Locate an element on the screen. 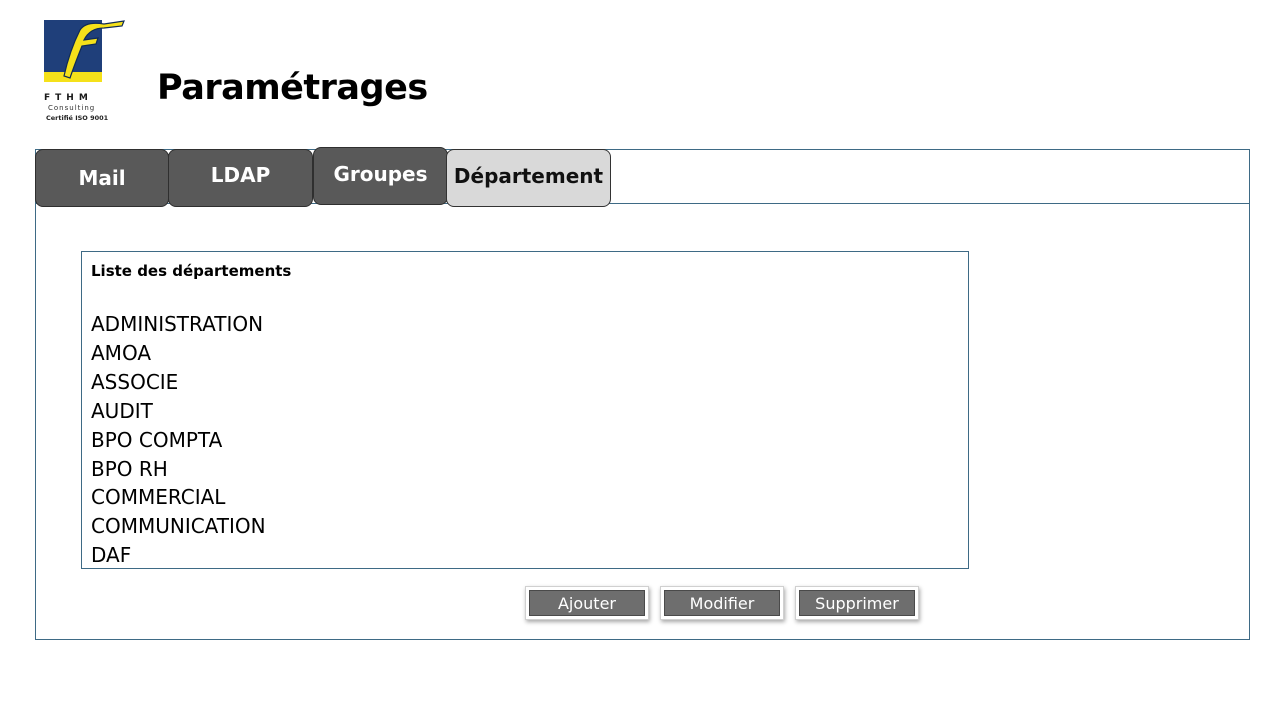 Image resolution: width=1280 pixels, height=720 pixels. list-item: BPO RH is located at coordinates (178, 469).